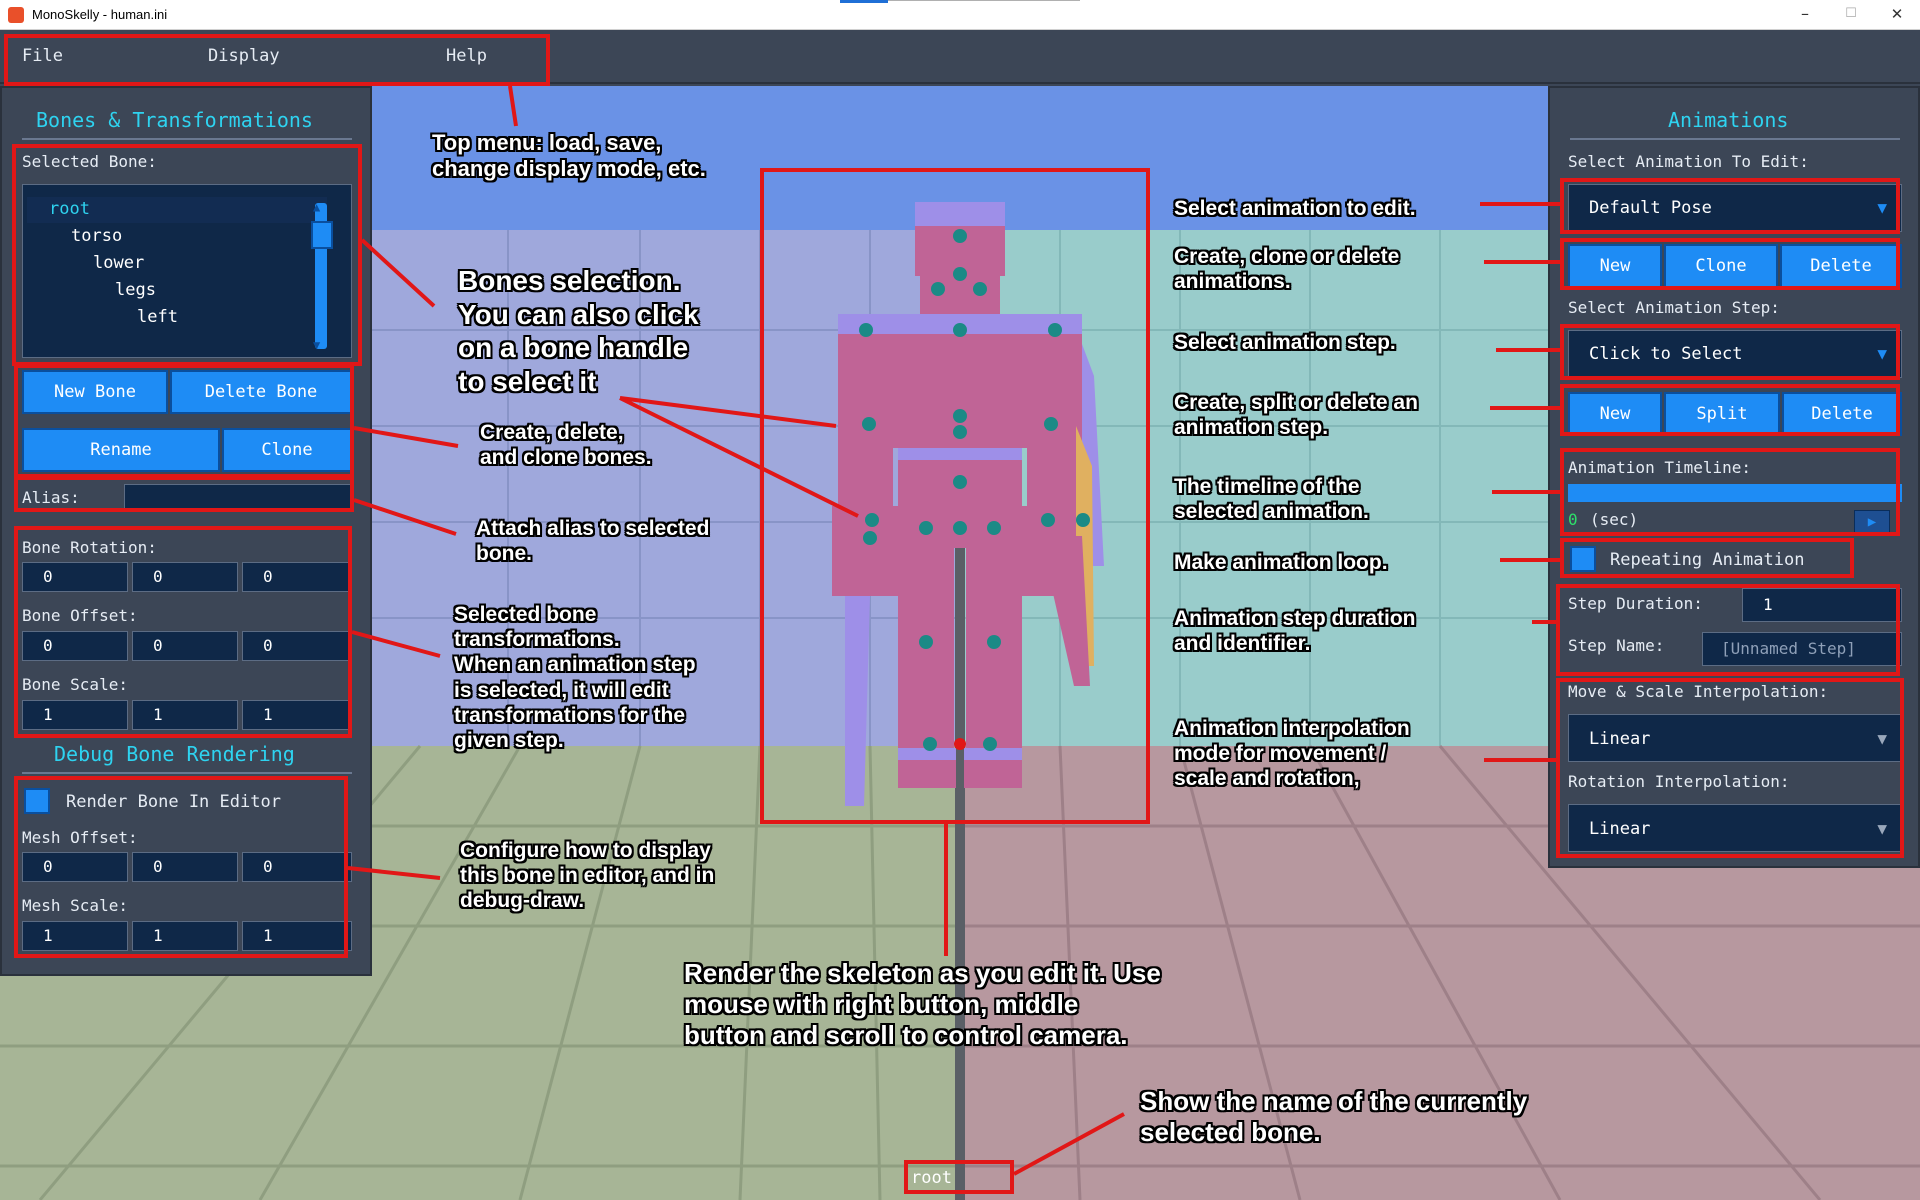 The image size is (1920, 1200). Describe the element at coordinates (174, 754) in the screenshot. I see `debug-rendering-title: Debug Bone Rendering` at that location.